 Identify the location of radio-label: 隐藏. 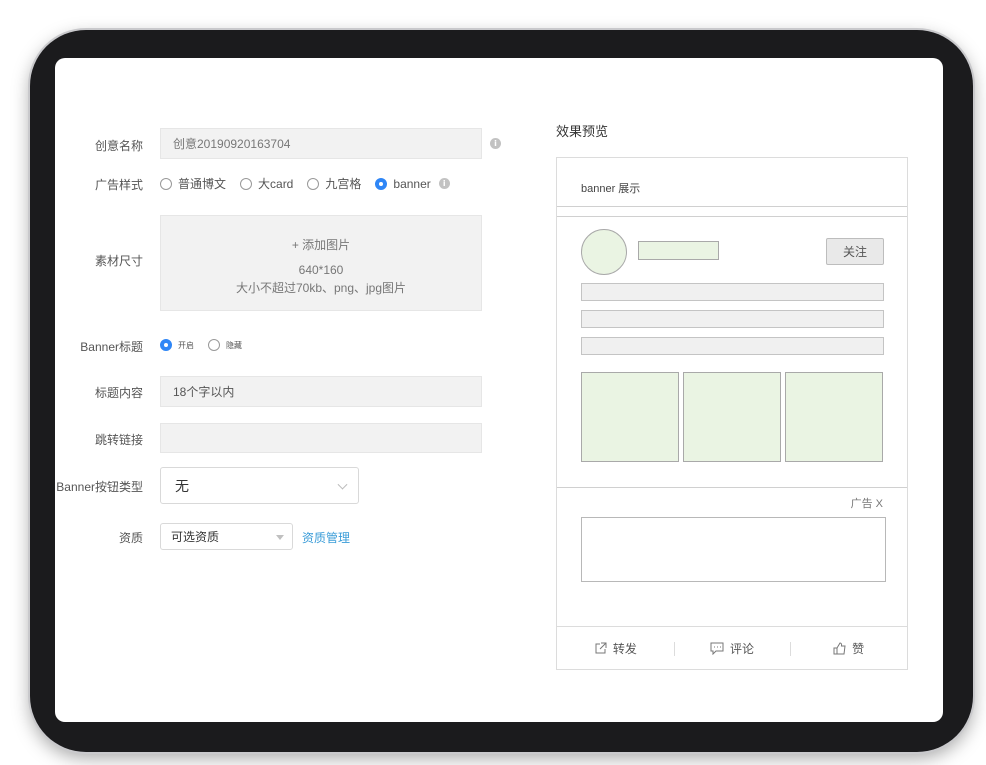
(234, 345).